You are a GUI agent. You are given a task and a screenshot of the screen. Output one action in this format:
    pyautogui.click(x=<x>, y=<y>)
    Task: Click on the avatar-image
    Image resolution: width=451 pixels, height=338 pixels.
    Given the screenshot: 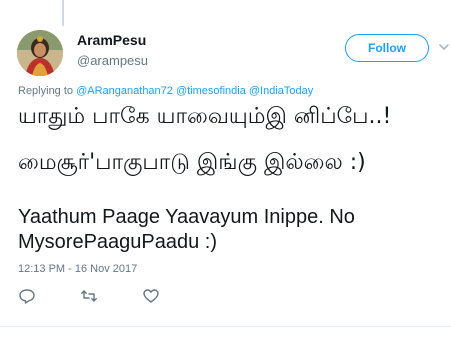 What is the action you would take?
    pyautogui.click(x=40, y=53)
    